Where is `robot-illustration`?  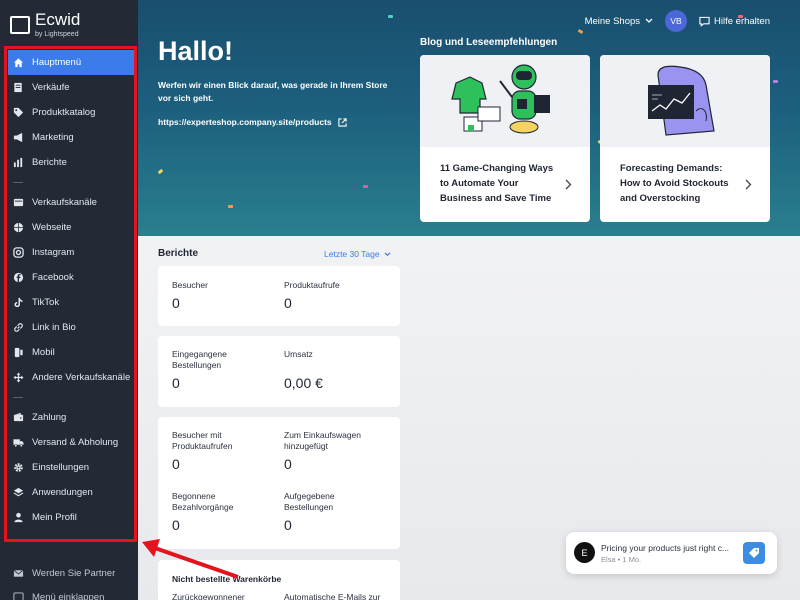 robot-illustration is located at coordinates (505, 101).